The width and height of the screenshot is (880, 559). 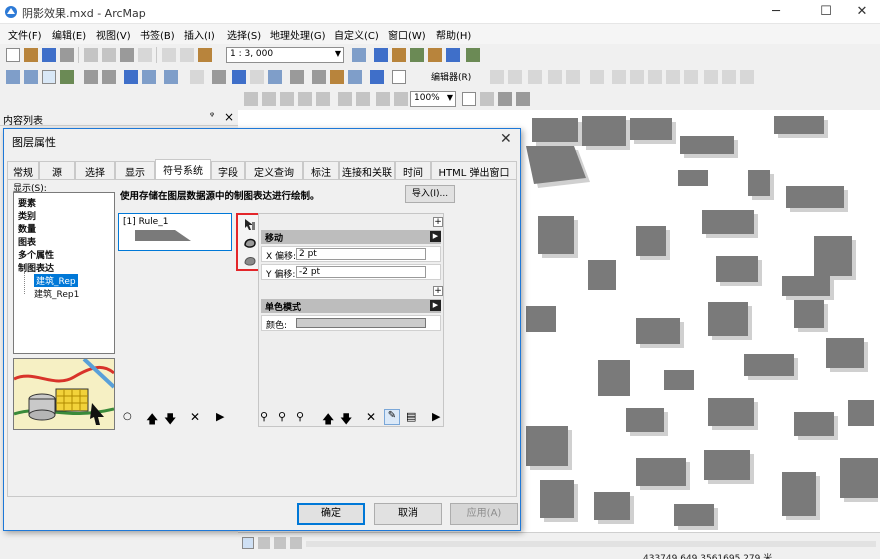 What do you see at coordinates (361, 254) in the screenshot?
I see `x-offset-input: 2 pt` at bounding box center [361, 254].